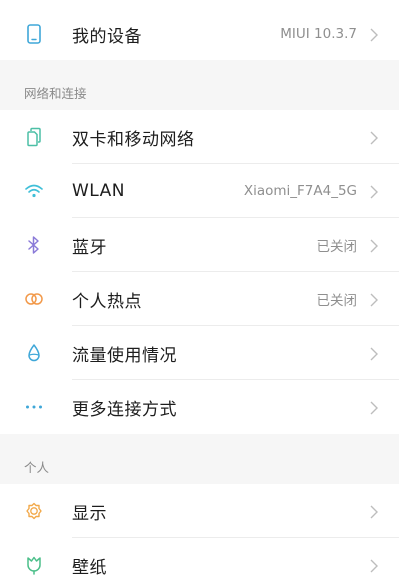 The image size is (399, 583). I want to click on more-connections-label: 更多连接方式, so click(124, 409).